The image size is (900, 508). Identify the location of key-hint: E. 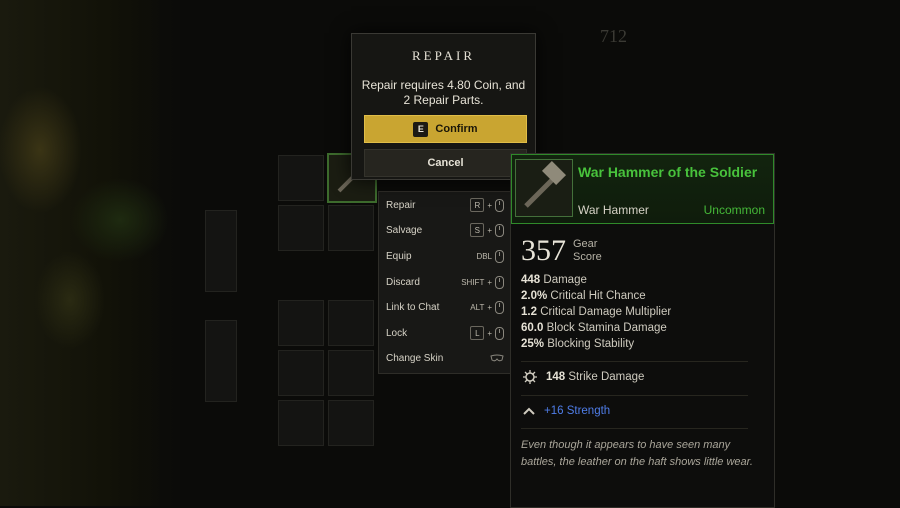
(421, 129).